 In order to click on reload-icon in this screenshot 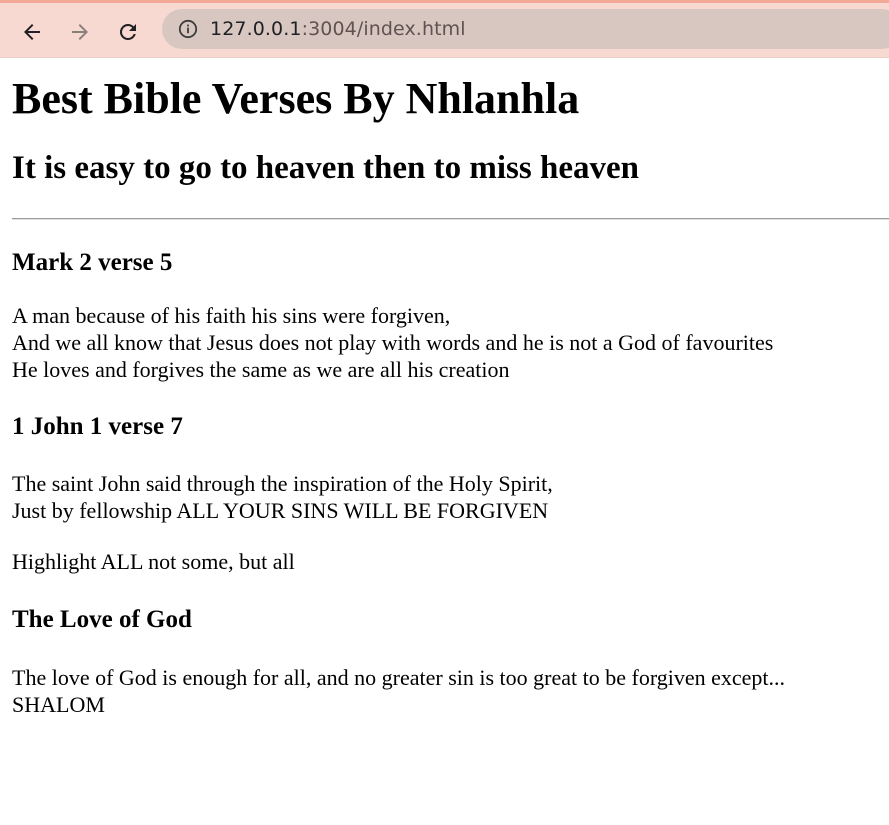, I will do `click(127, 31)`.